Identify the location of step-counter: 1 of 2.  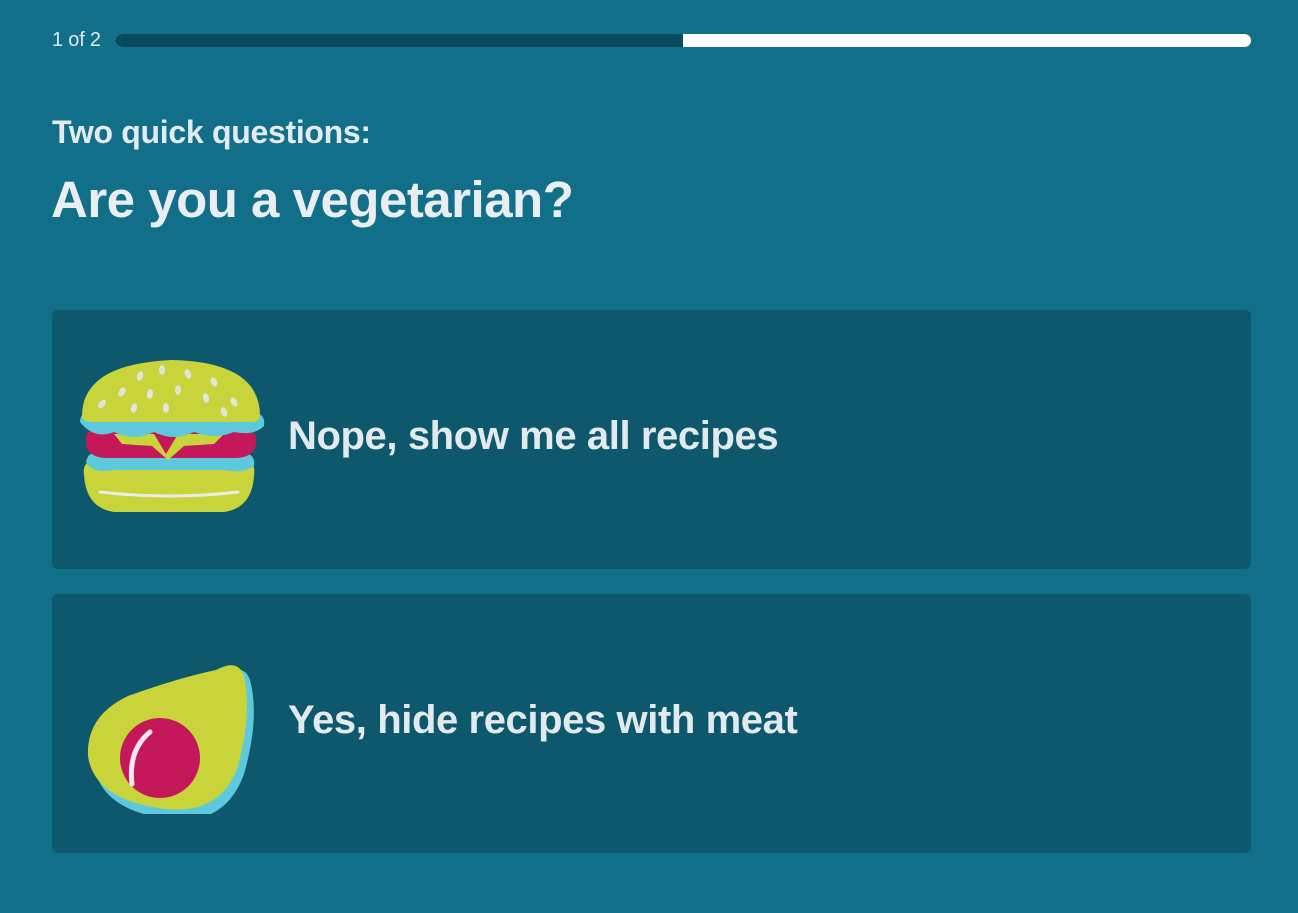
(76, 39).